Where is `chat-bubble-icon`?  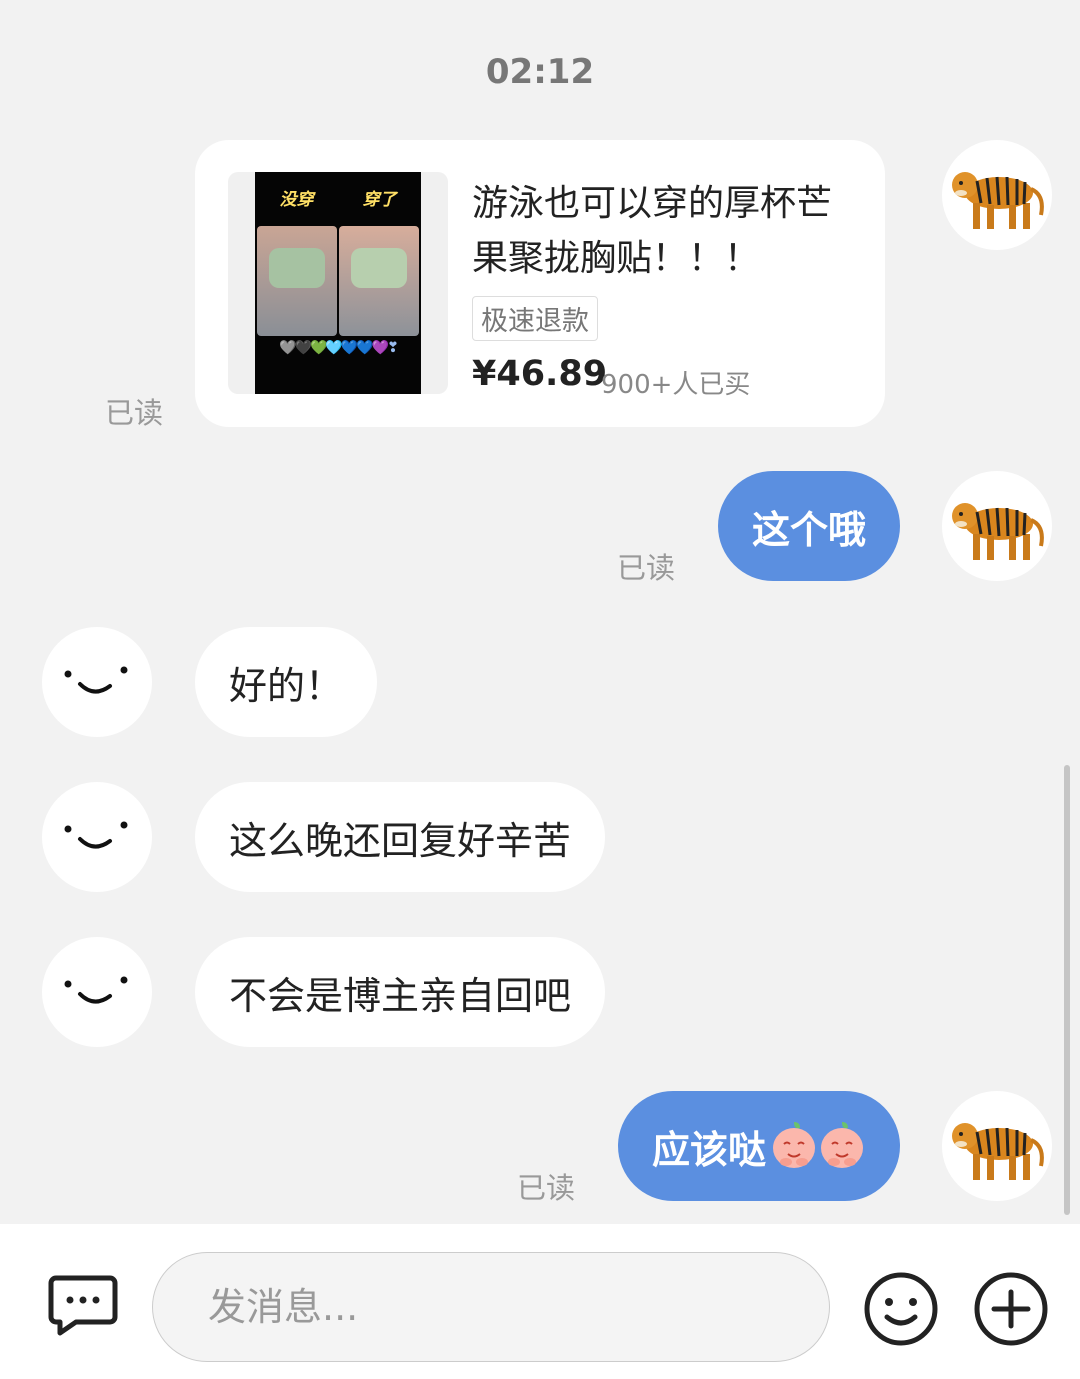 chat-bubble-icon is located at coordinates (83, 1305).